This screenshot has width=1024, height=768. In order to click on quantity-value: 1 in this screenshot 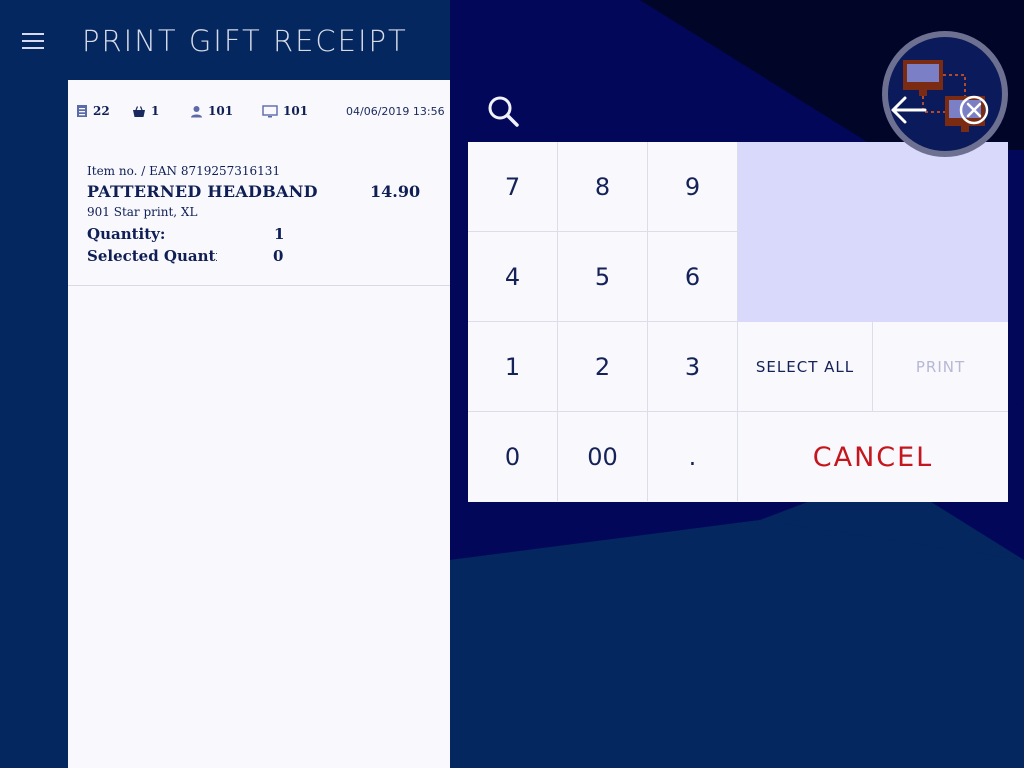, I will do `click(279, 234)`.